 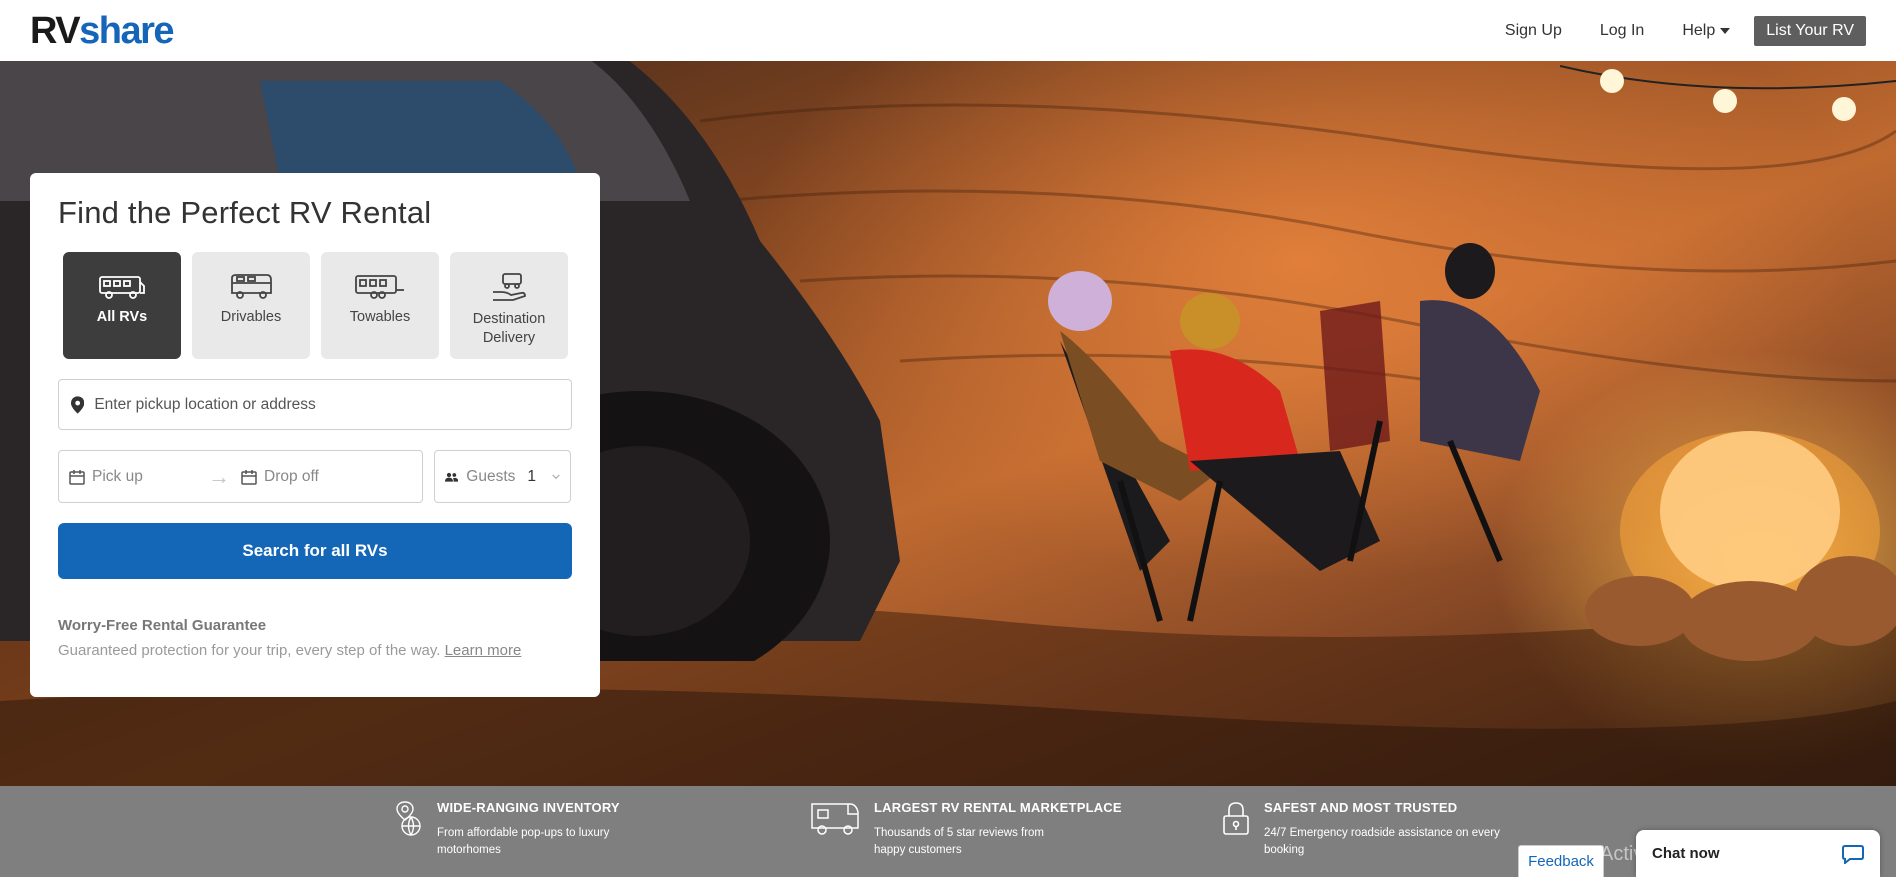 What do you see at coordinates (315, 551) in the screenshot?
I see `search-button: Search for all RVs` at bounding box center [315, 551].